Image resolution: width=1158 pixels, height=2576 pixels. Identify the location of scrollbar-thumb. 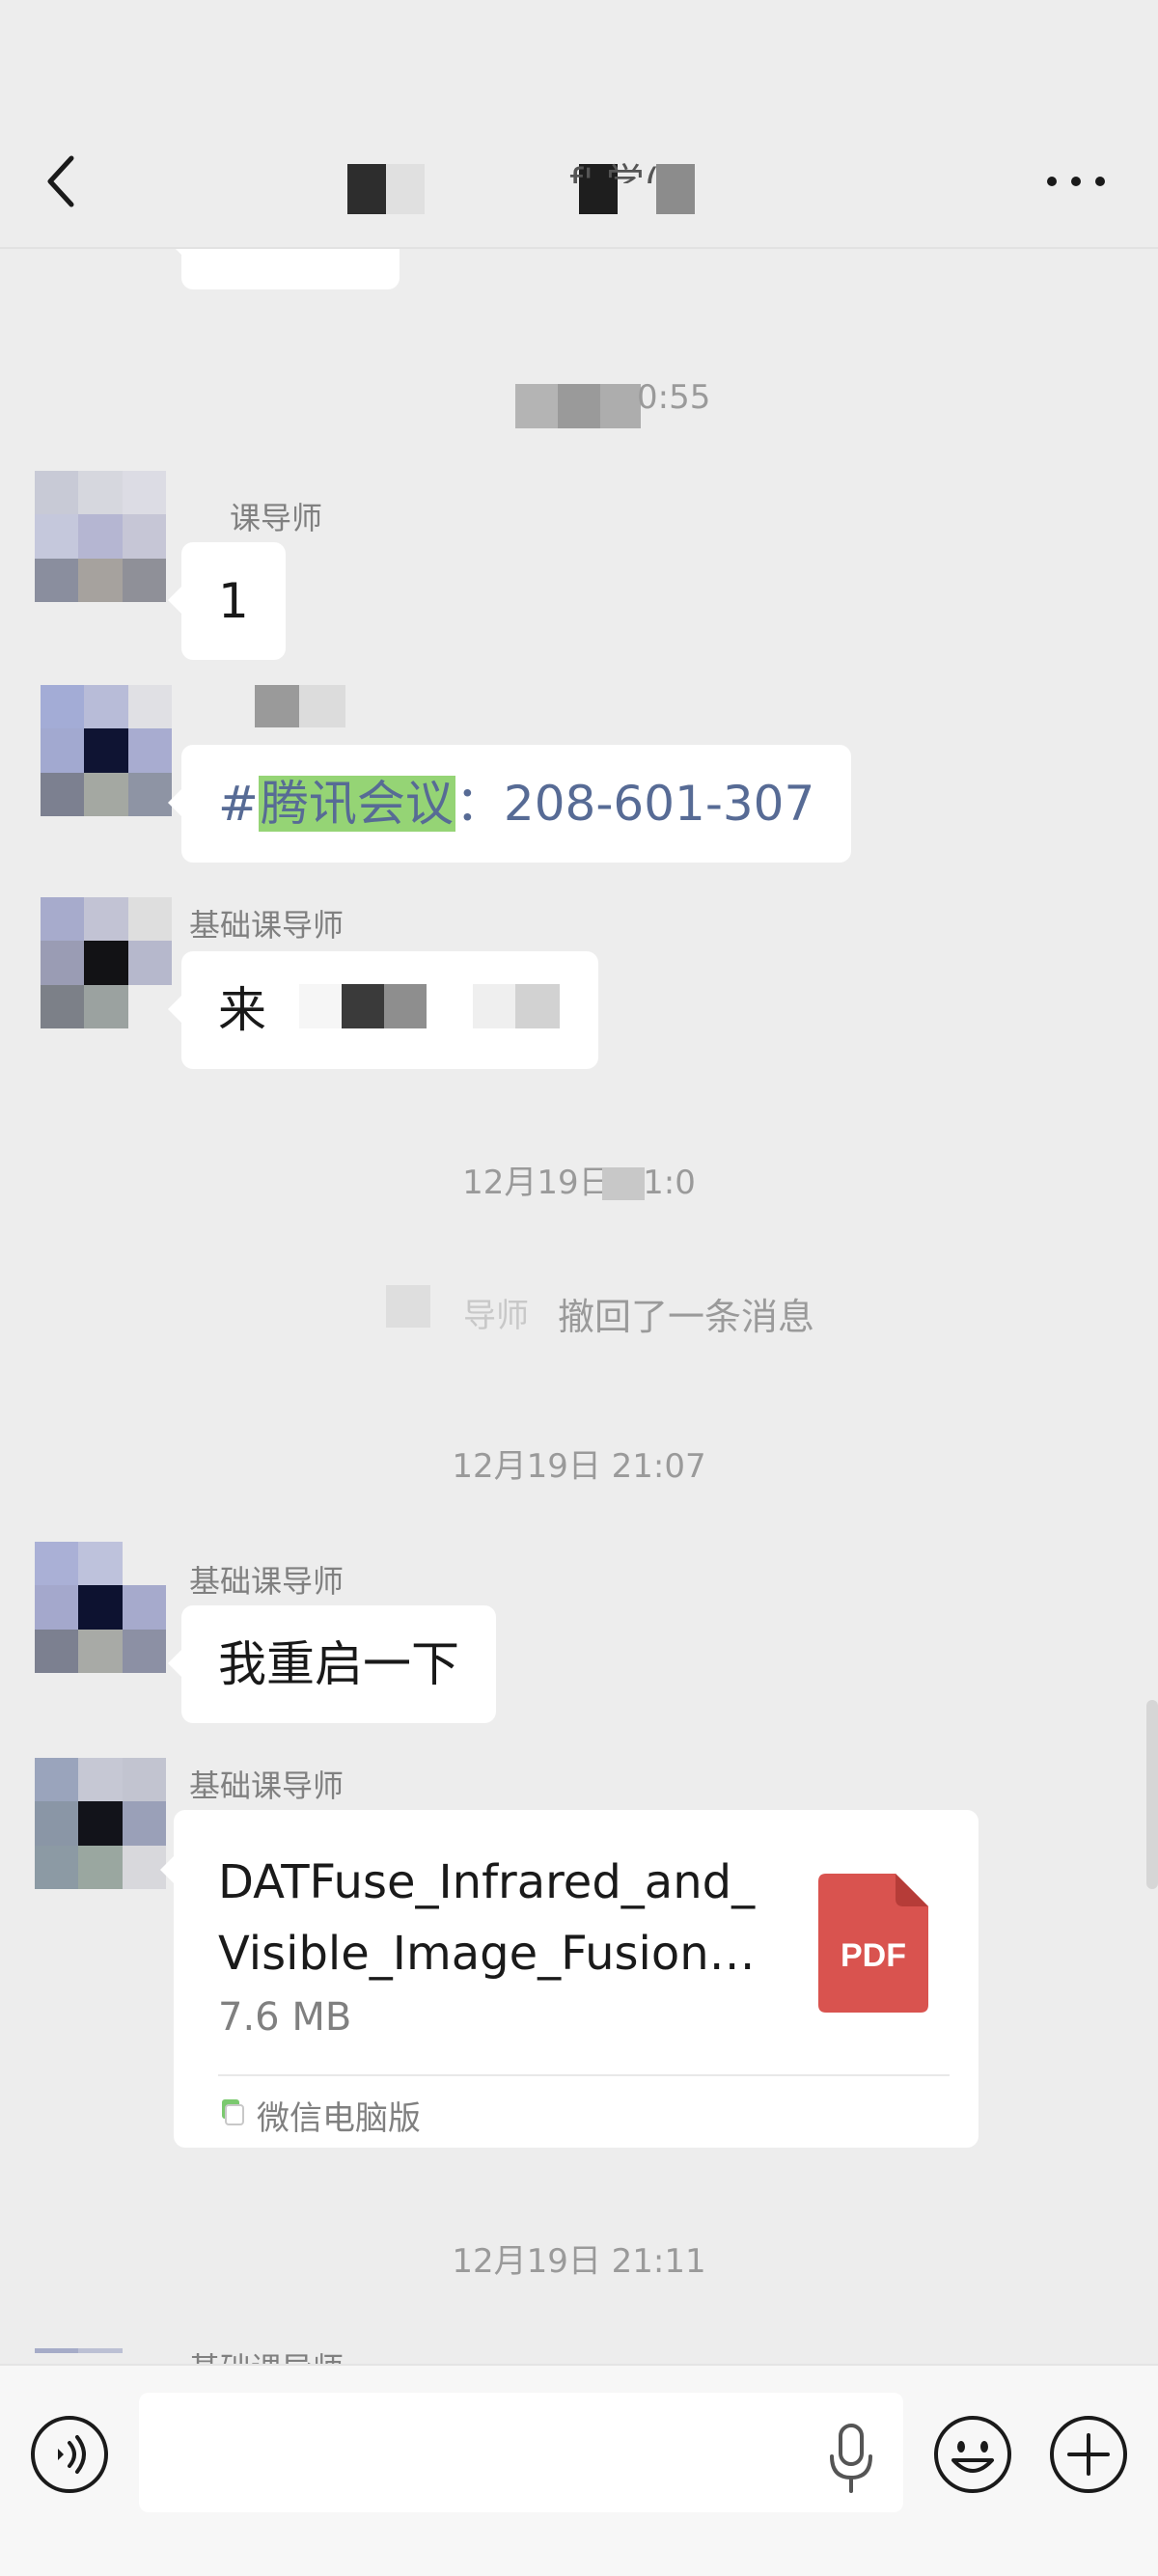
(1152, 1795).